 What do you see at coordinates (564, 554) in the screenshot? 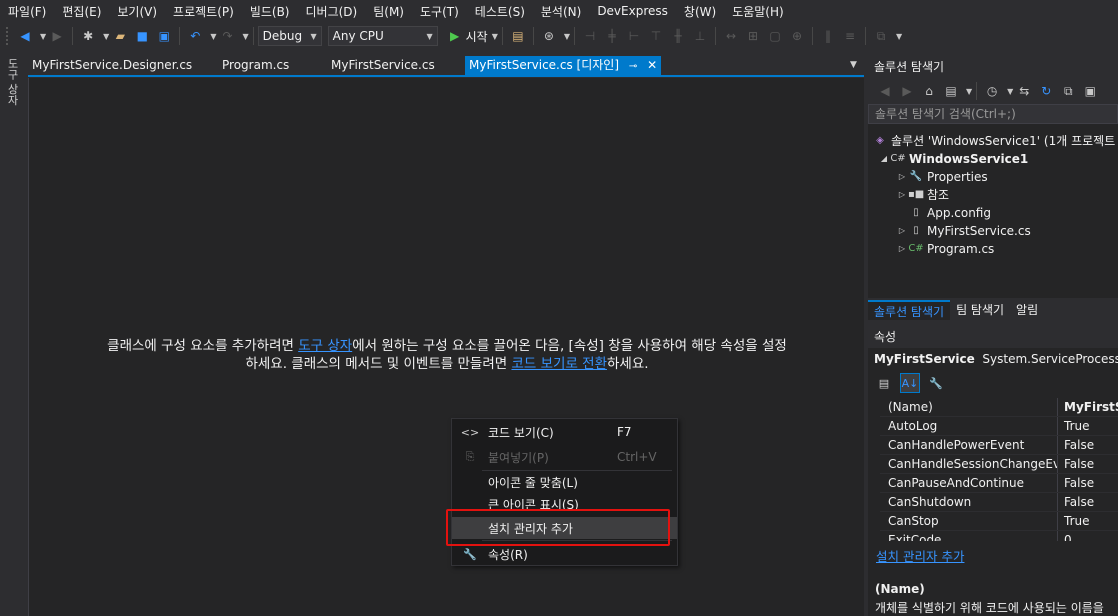
I see `menu-item-properties: 🔧 속성(R)` at bounding box center [564, 554].